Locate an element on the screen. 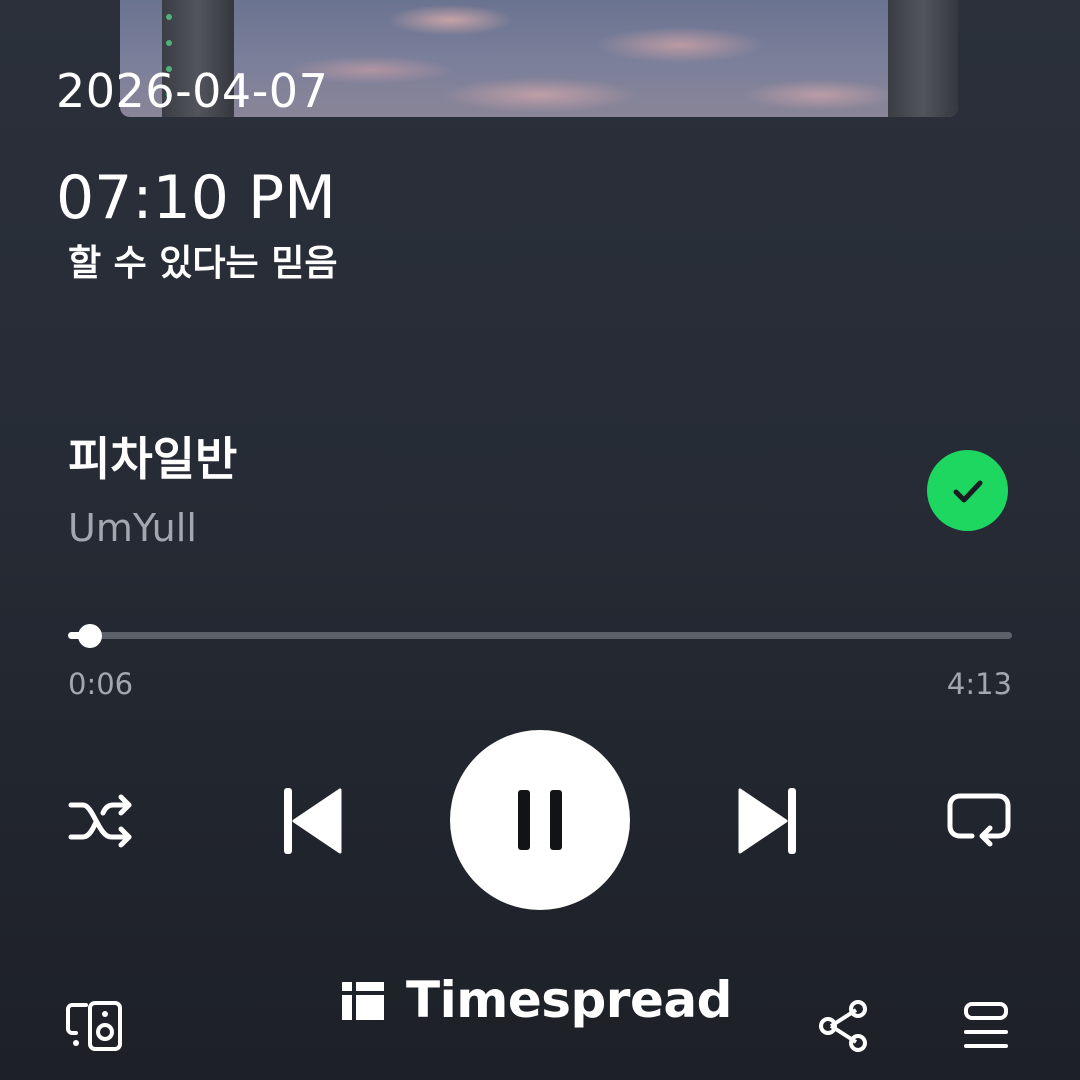  share-icon is located at coordinates (843, 1026).